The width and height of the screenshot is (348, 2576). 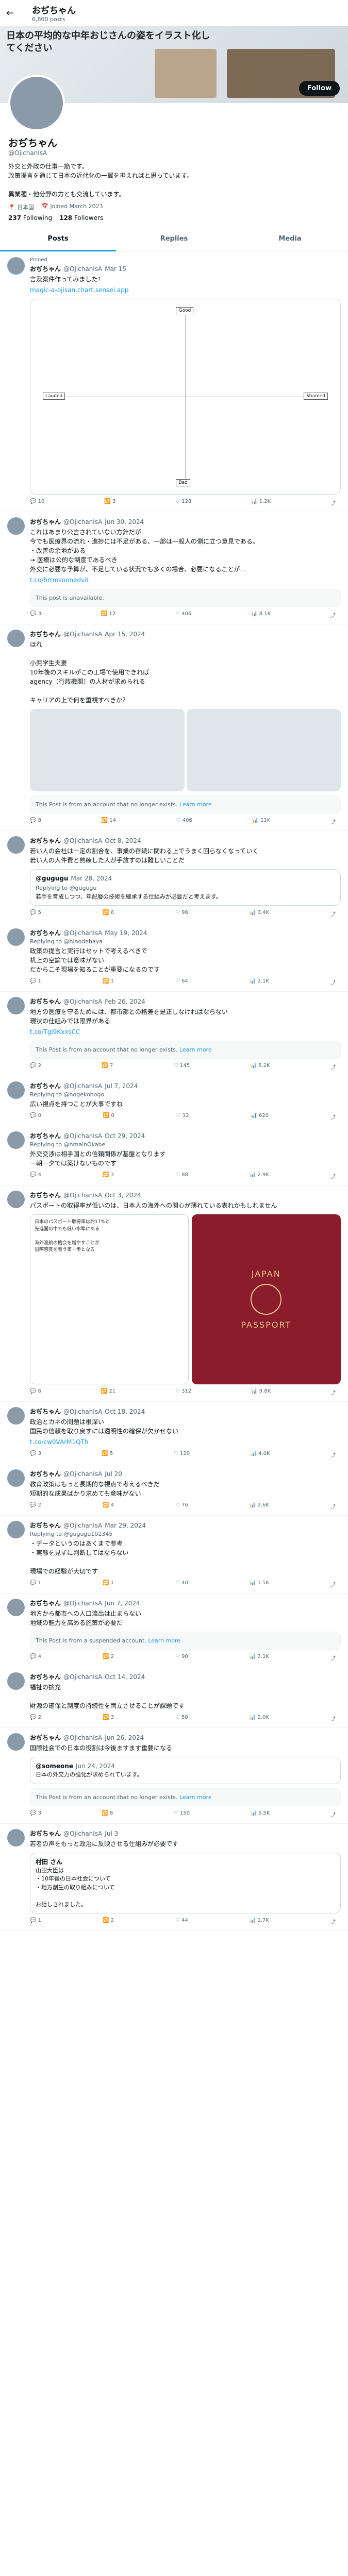 I want to click on avatar, so click(x=36, y=103).